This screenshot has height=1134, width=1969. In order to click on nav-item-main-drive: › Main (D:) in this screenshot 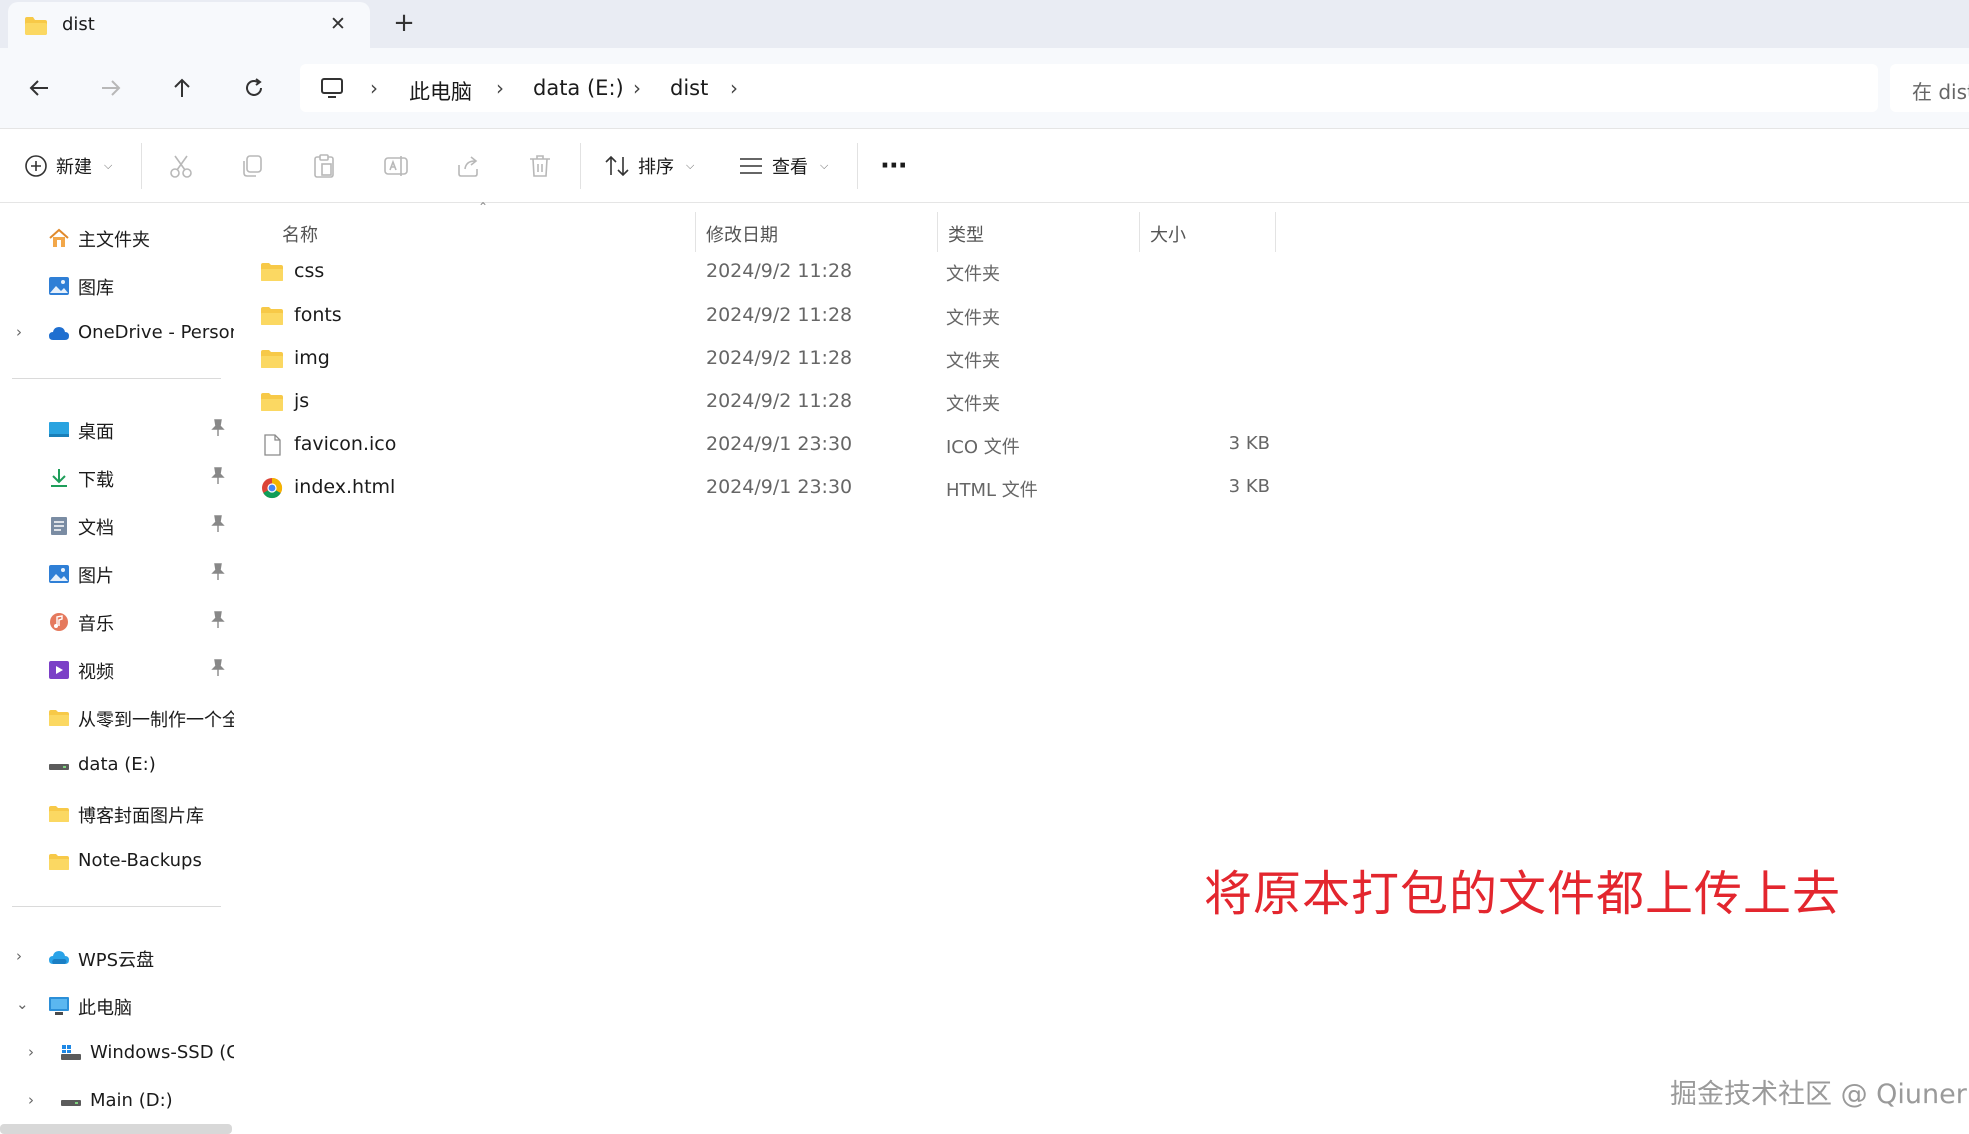, I will do `click(117, 1102)`.